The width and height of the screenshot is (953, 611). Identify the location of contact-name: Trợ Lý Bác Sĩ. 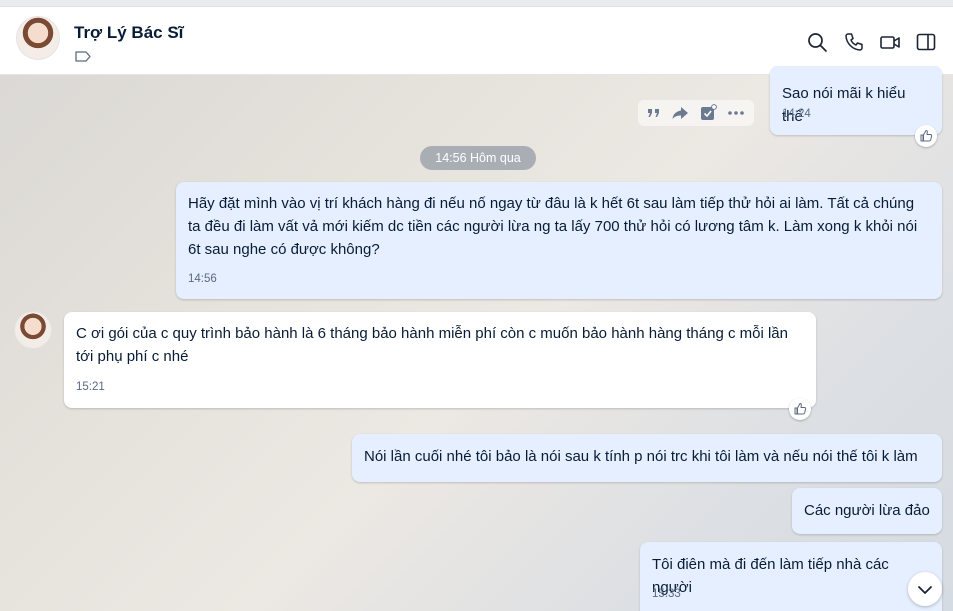
(128, 33).